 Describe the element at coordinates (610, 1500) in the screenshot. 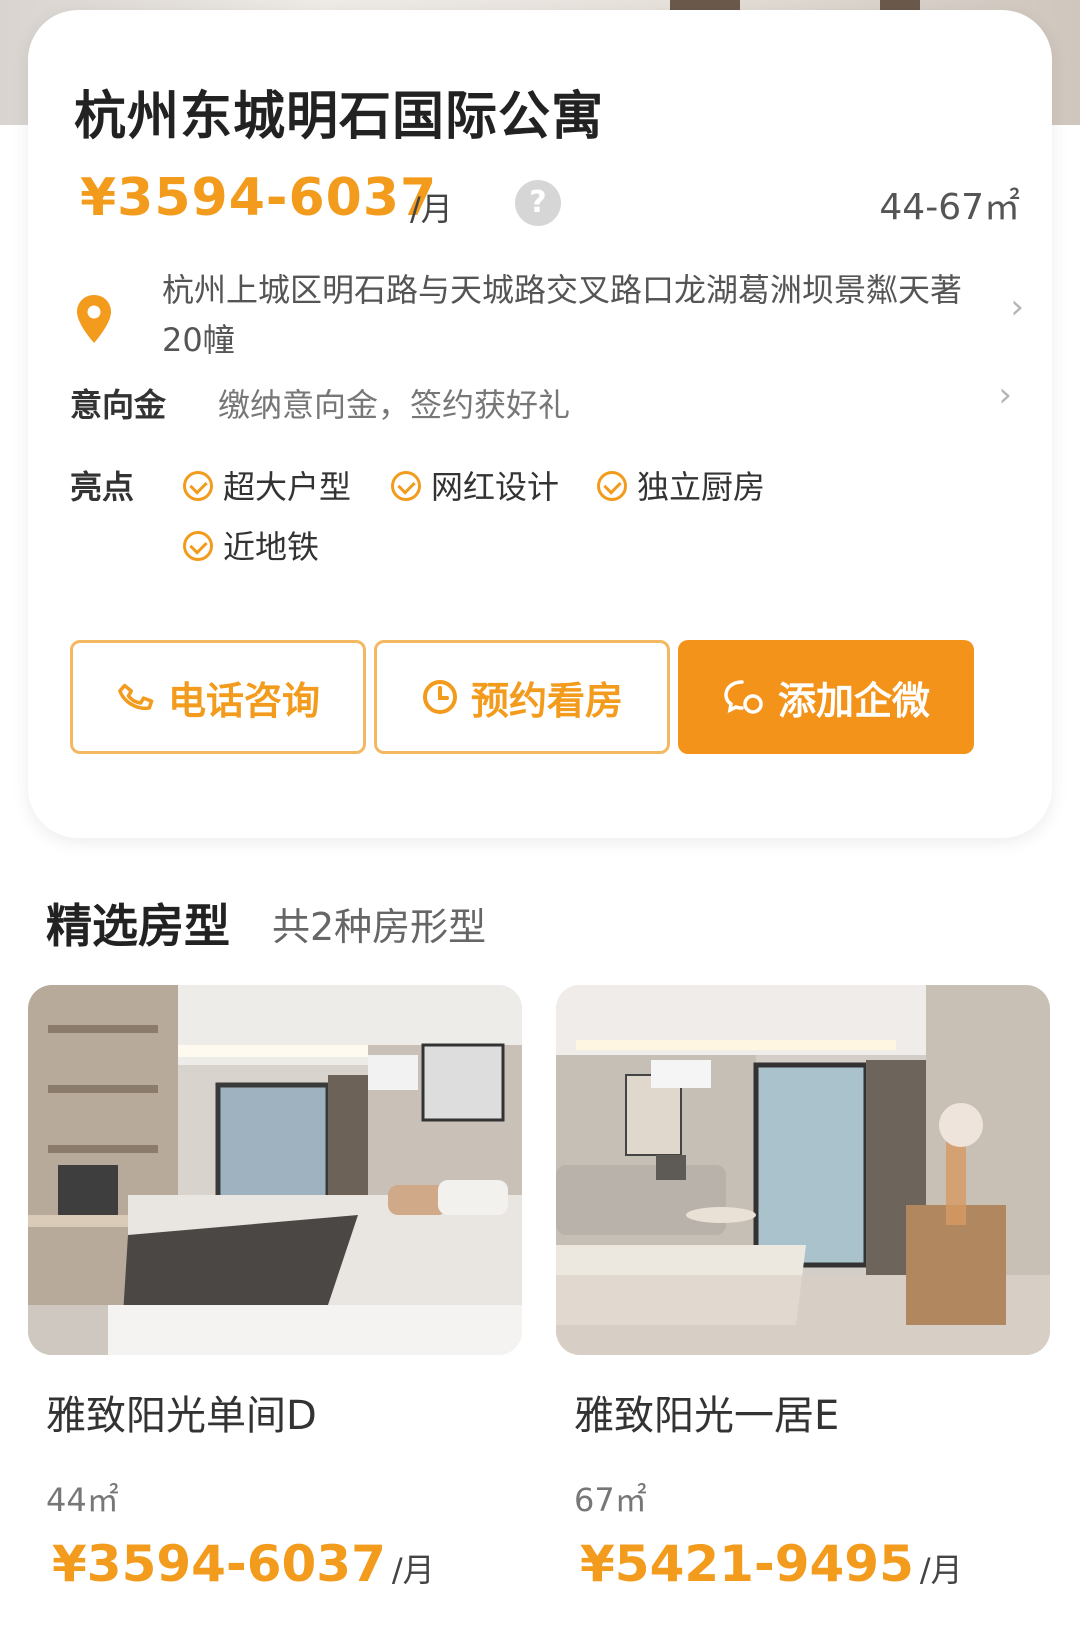

I see `room-area: 67㎡` at that location.